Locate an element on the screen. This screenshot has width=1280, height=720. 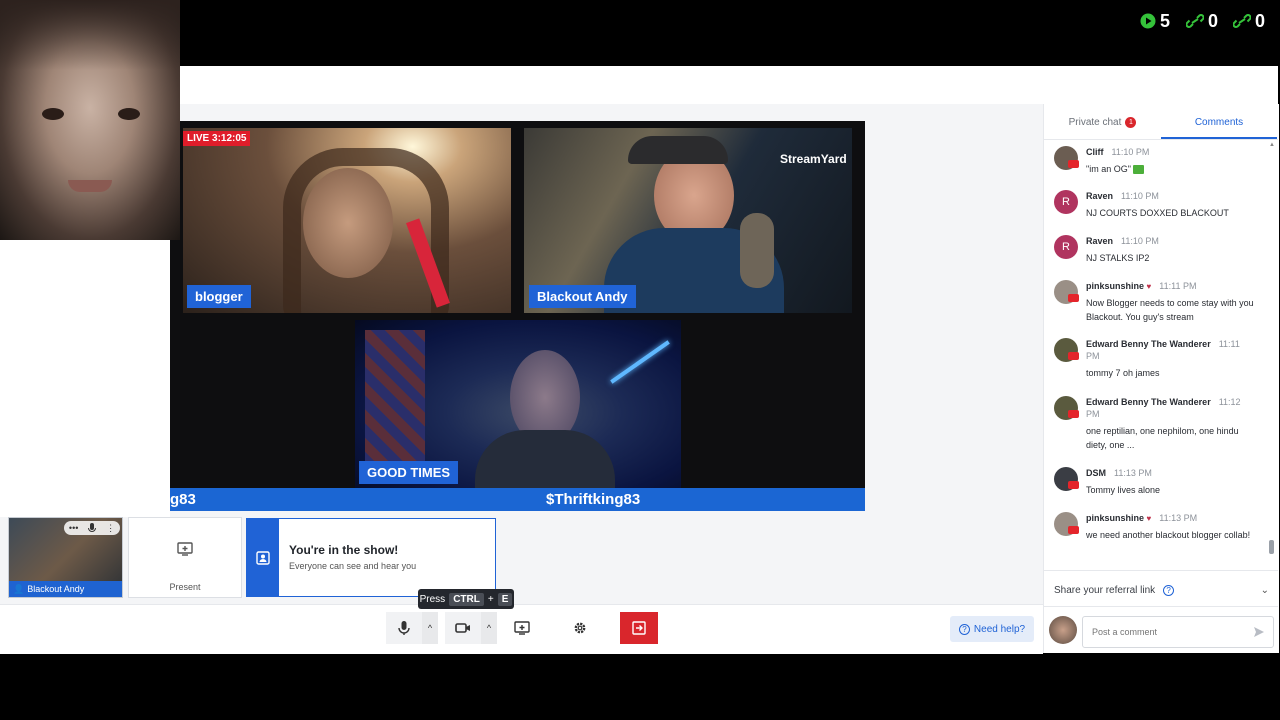
overlay-stat-plays: 5 is located at coordinates (1155, 21).